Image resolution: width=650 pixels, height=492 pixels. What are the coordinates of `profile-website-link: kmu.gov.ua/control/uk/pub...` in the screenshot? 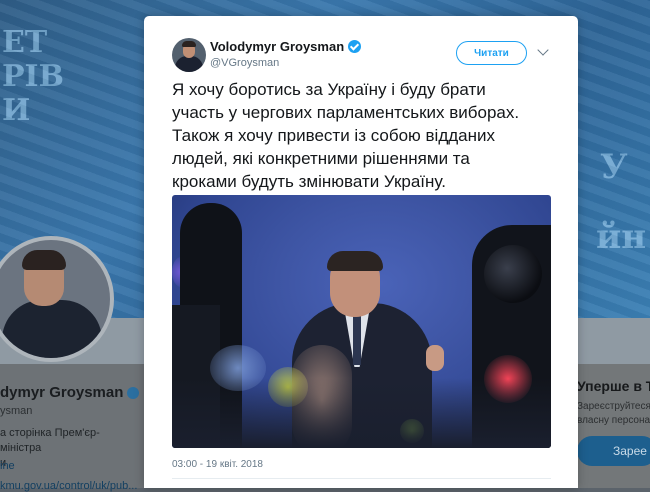 It's located at (68, 486).